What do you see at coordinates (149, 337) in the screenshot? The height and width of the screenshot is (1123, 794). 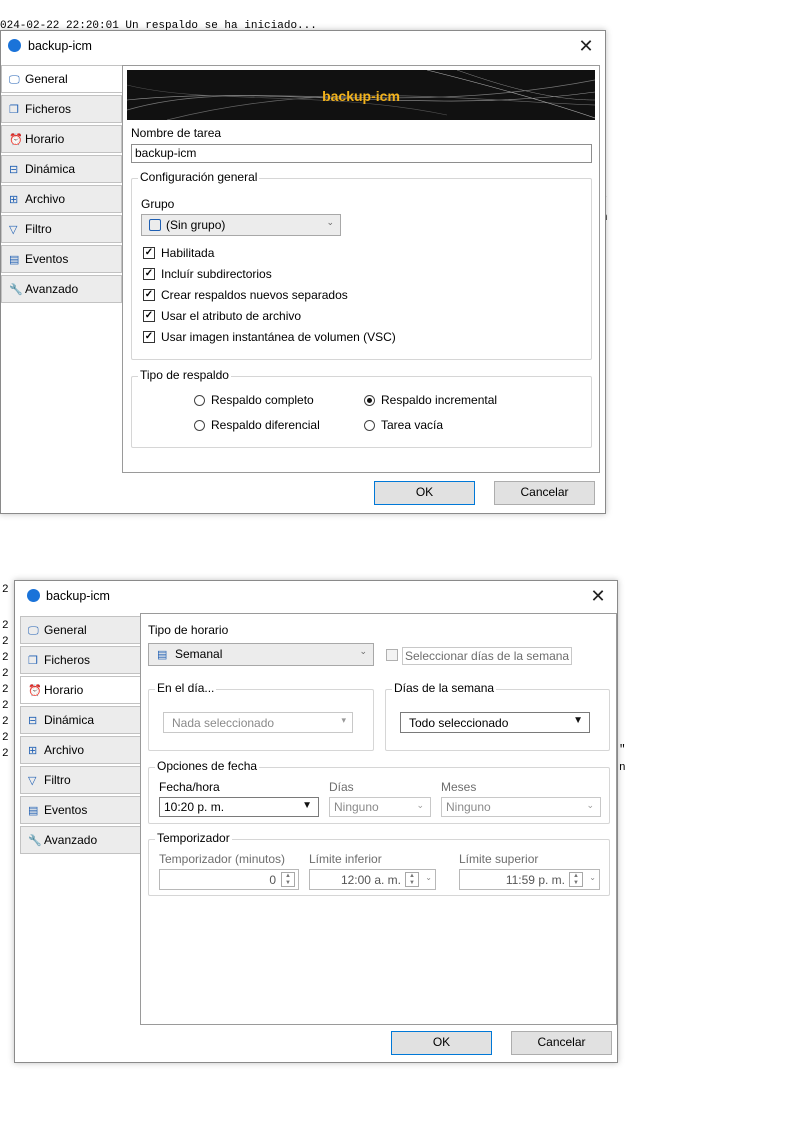 I see `checkbox-vsc: ✓` at bounding box center [149, 337].